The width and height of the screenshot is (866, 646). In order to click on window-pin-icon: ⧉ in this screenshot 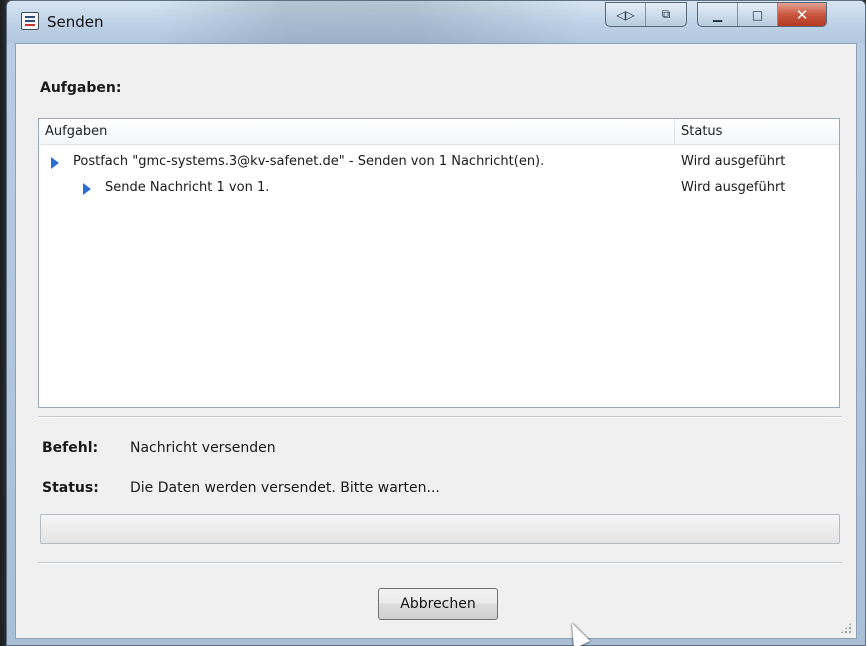, I will do `click(666, 14)`.